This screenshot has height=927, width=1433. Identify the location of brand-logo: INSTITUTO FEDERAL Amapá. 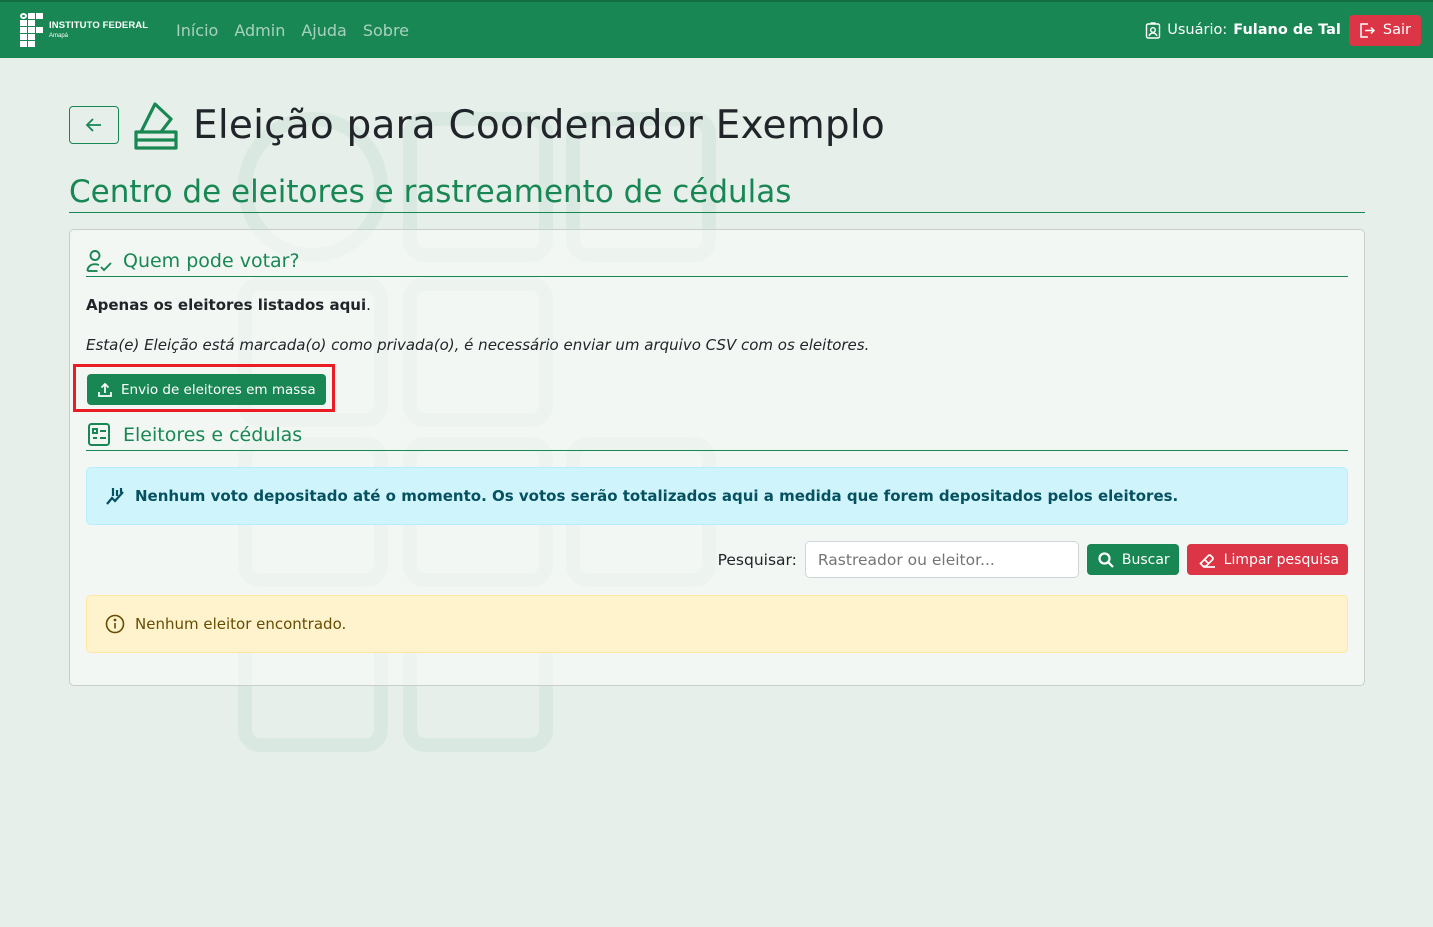
(87, 30).